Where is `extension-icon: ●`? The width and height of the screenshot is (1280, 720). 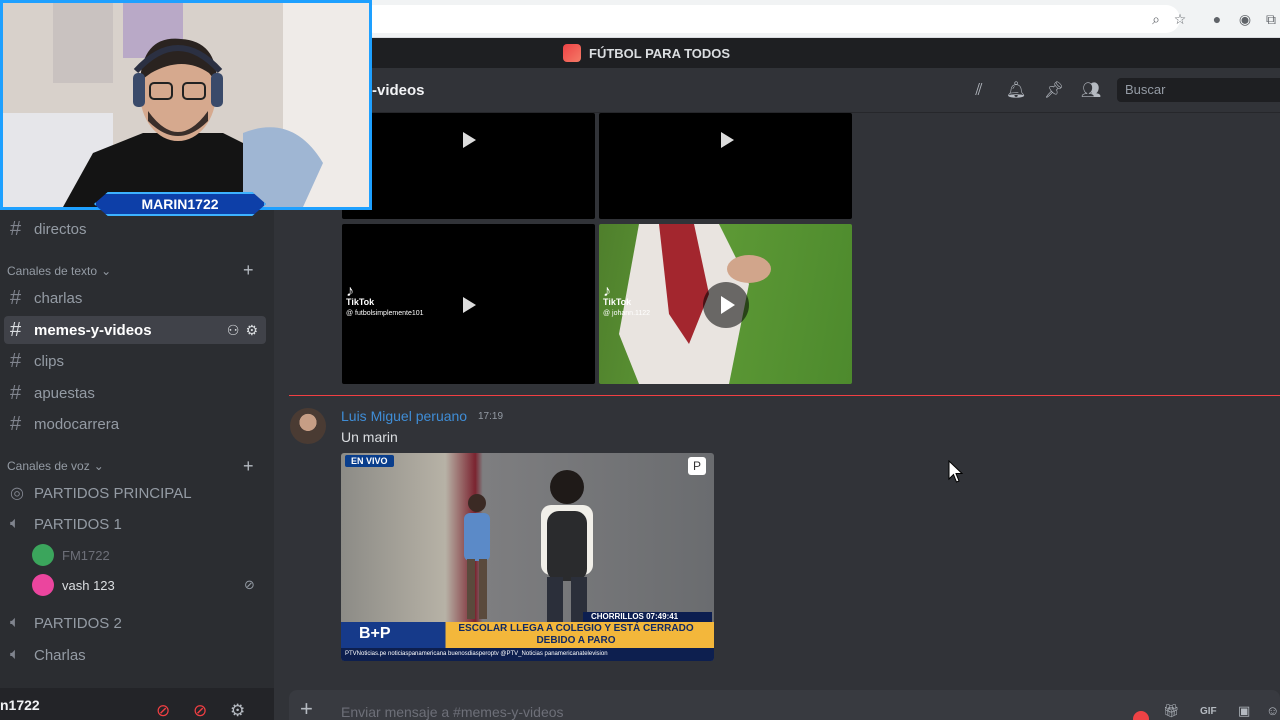
extension-icon: ● is located at coordinates (1217, 19).